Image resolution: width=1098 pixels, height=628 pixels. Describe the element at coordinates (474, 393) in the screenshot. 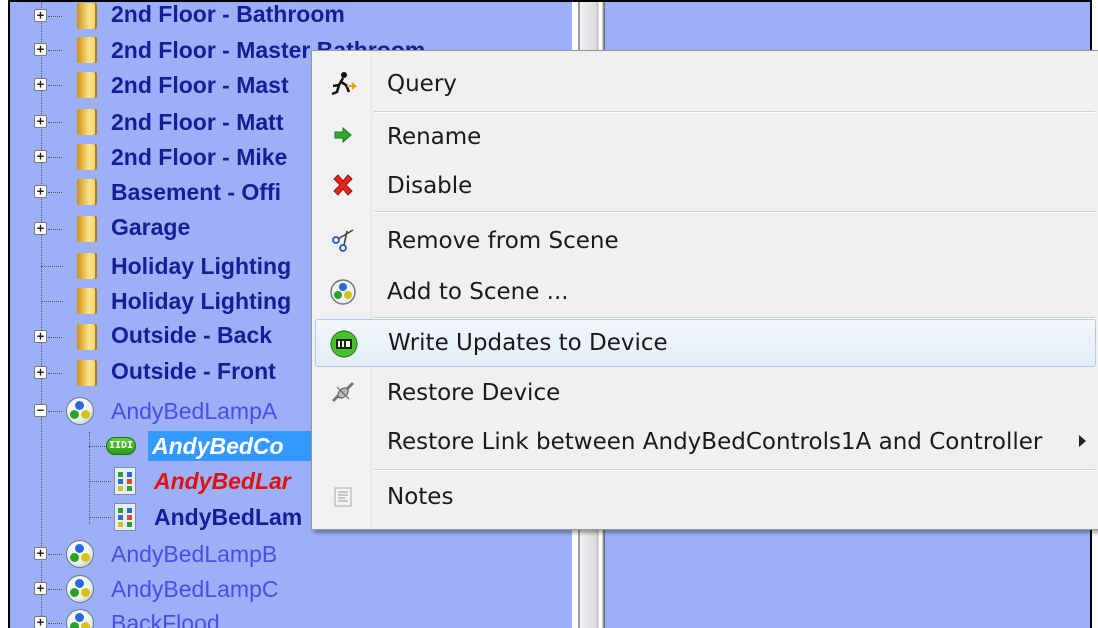

I see `menu-item-label: Restore Device` at that location.